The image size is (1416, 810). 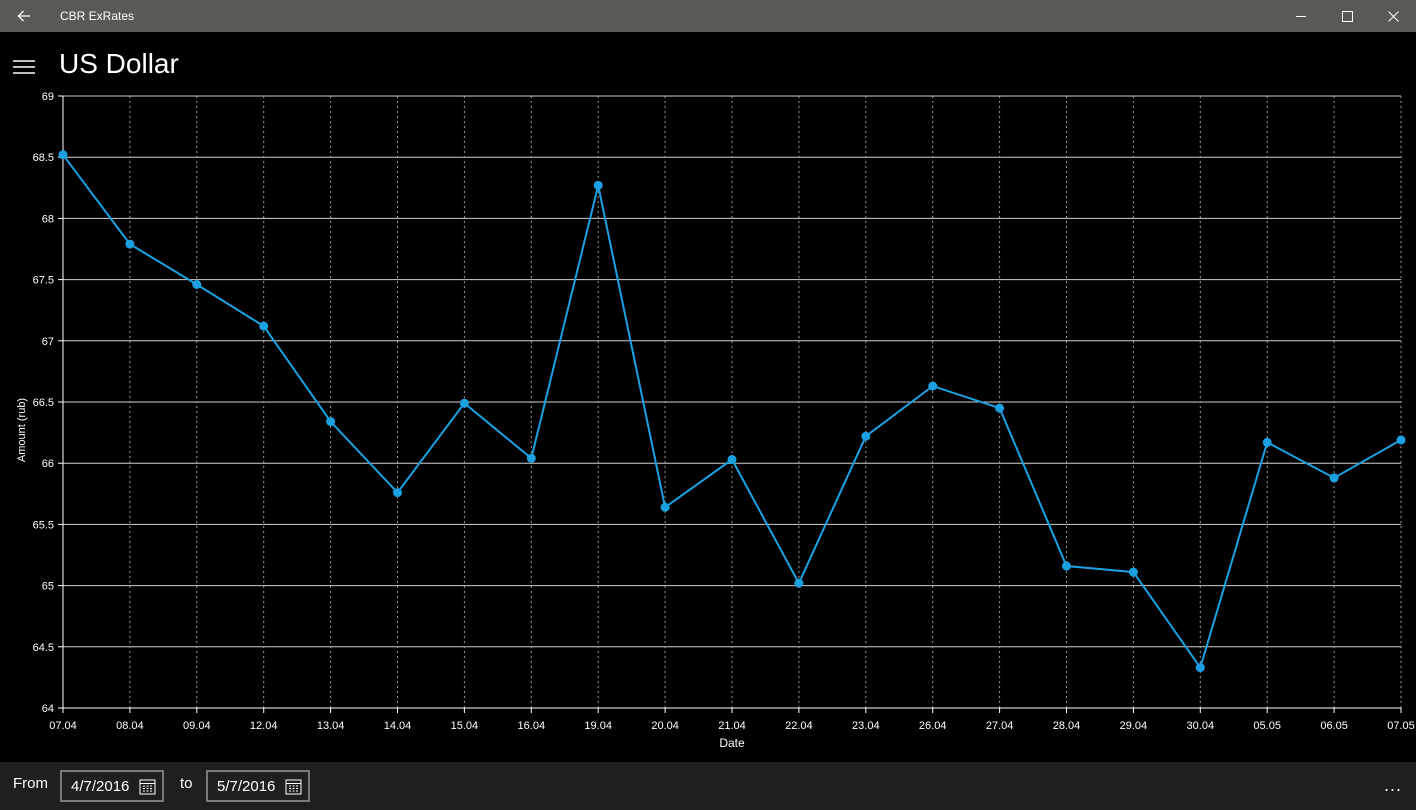 I want to click on hamburger-icon, so click(x=24, y=67).